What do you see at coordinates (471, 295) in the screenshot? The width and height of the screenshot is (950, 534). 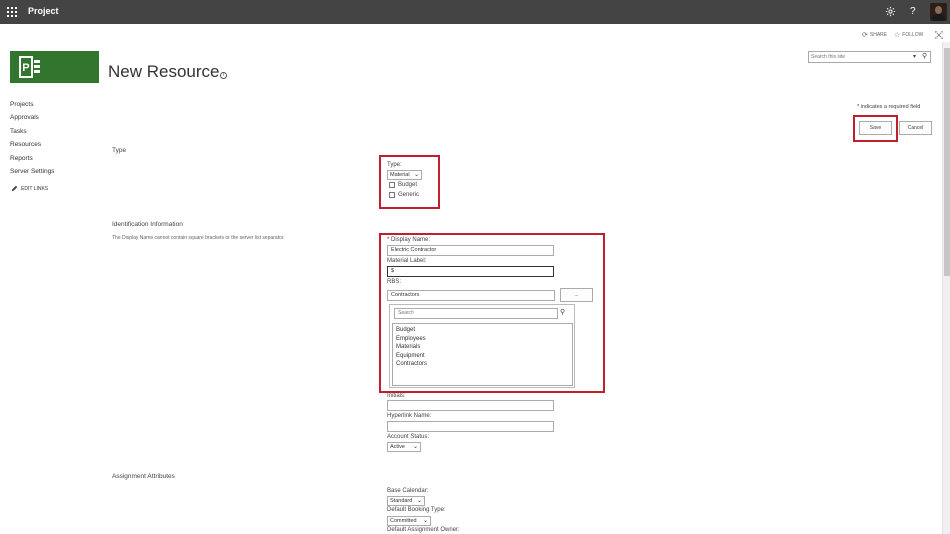 I see `rbs-field: Contractors` at bounding box center [471, 295].